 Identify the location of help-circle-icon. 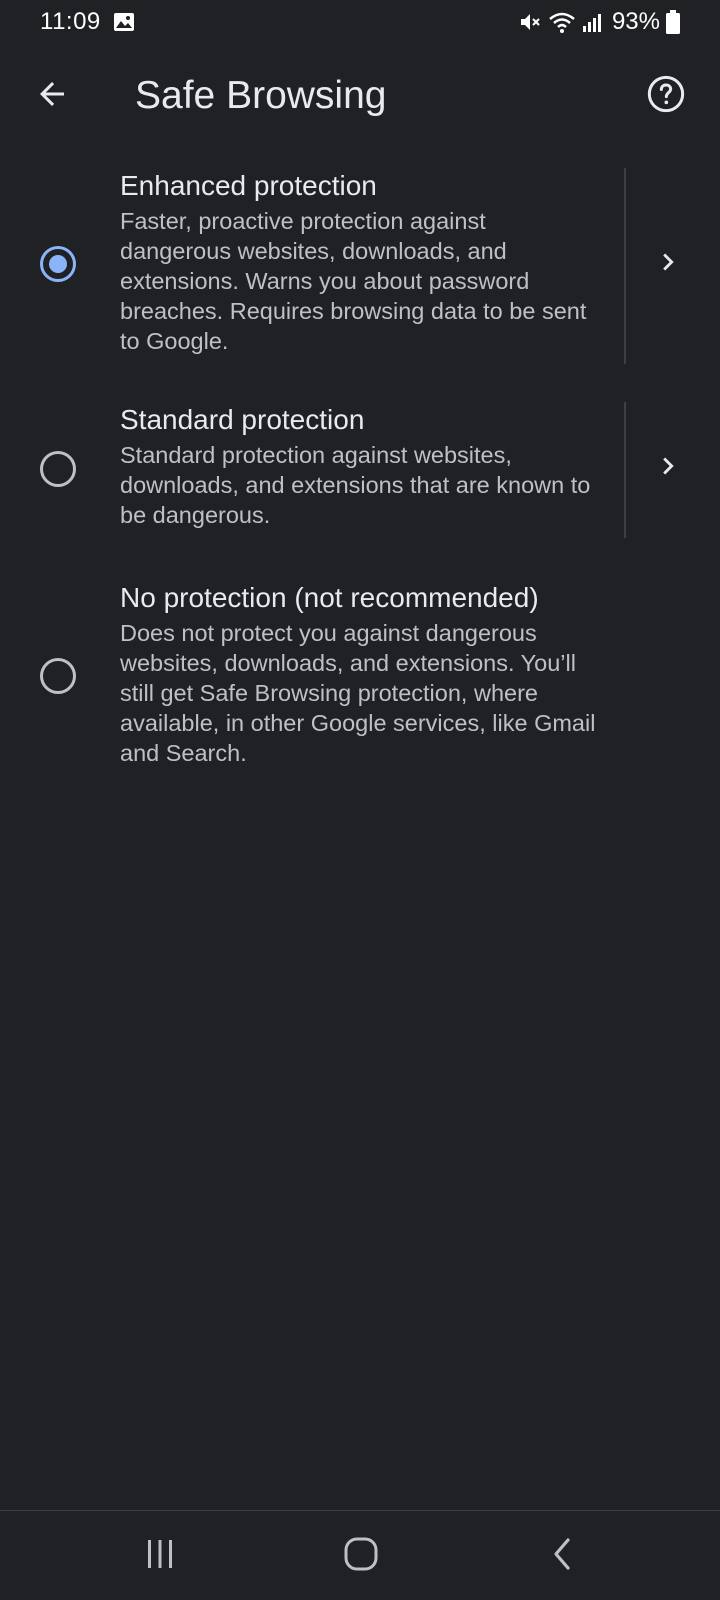
(666, 96).